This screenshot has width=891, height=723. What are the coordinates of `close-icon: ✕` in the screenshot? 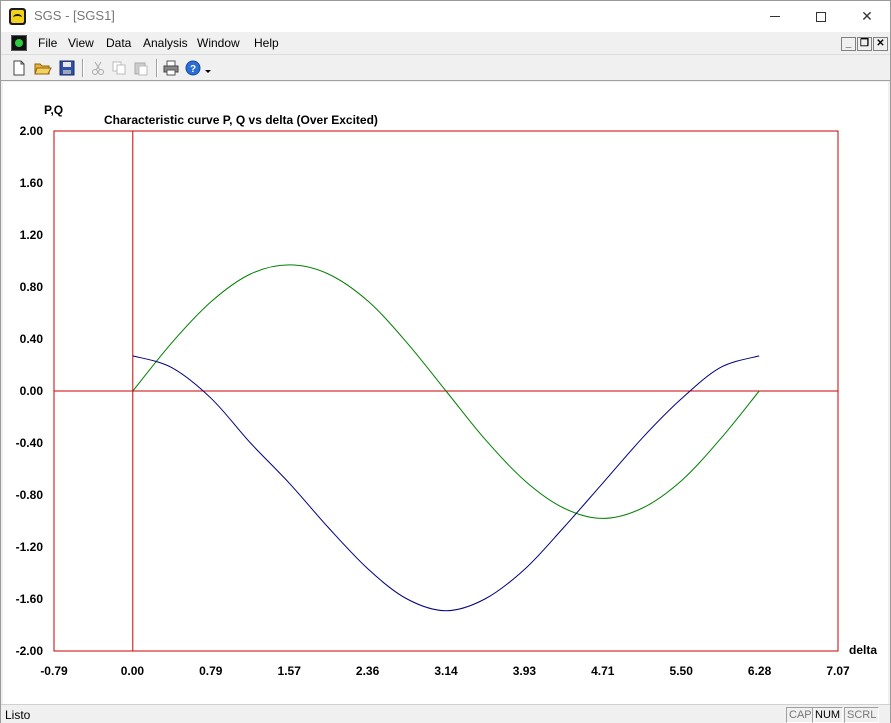 It's located at (867, 16).